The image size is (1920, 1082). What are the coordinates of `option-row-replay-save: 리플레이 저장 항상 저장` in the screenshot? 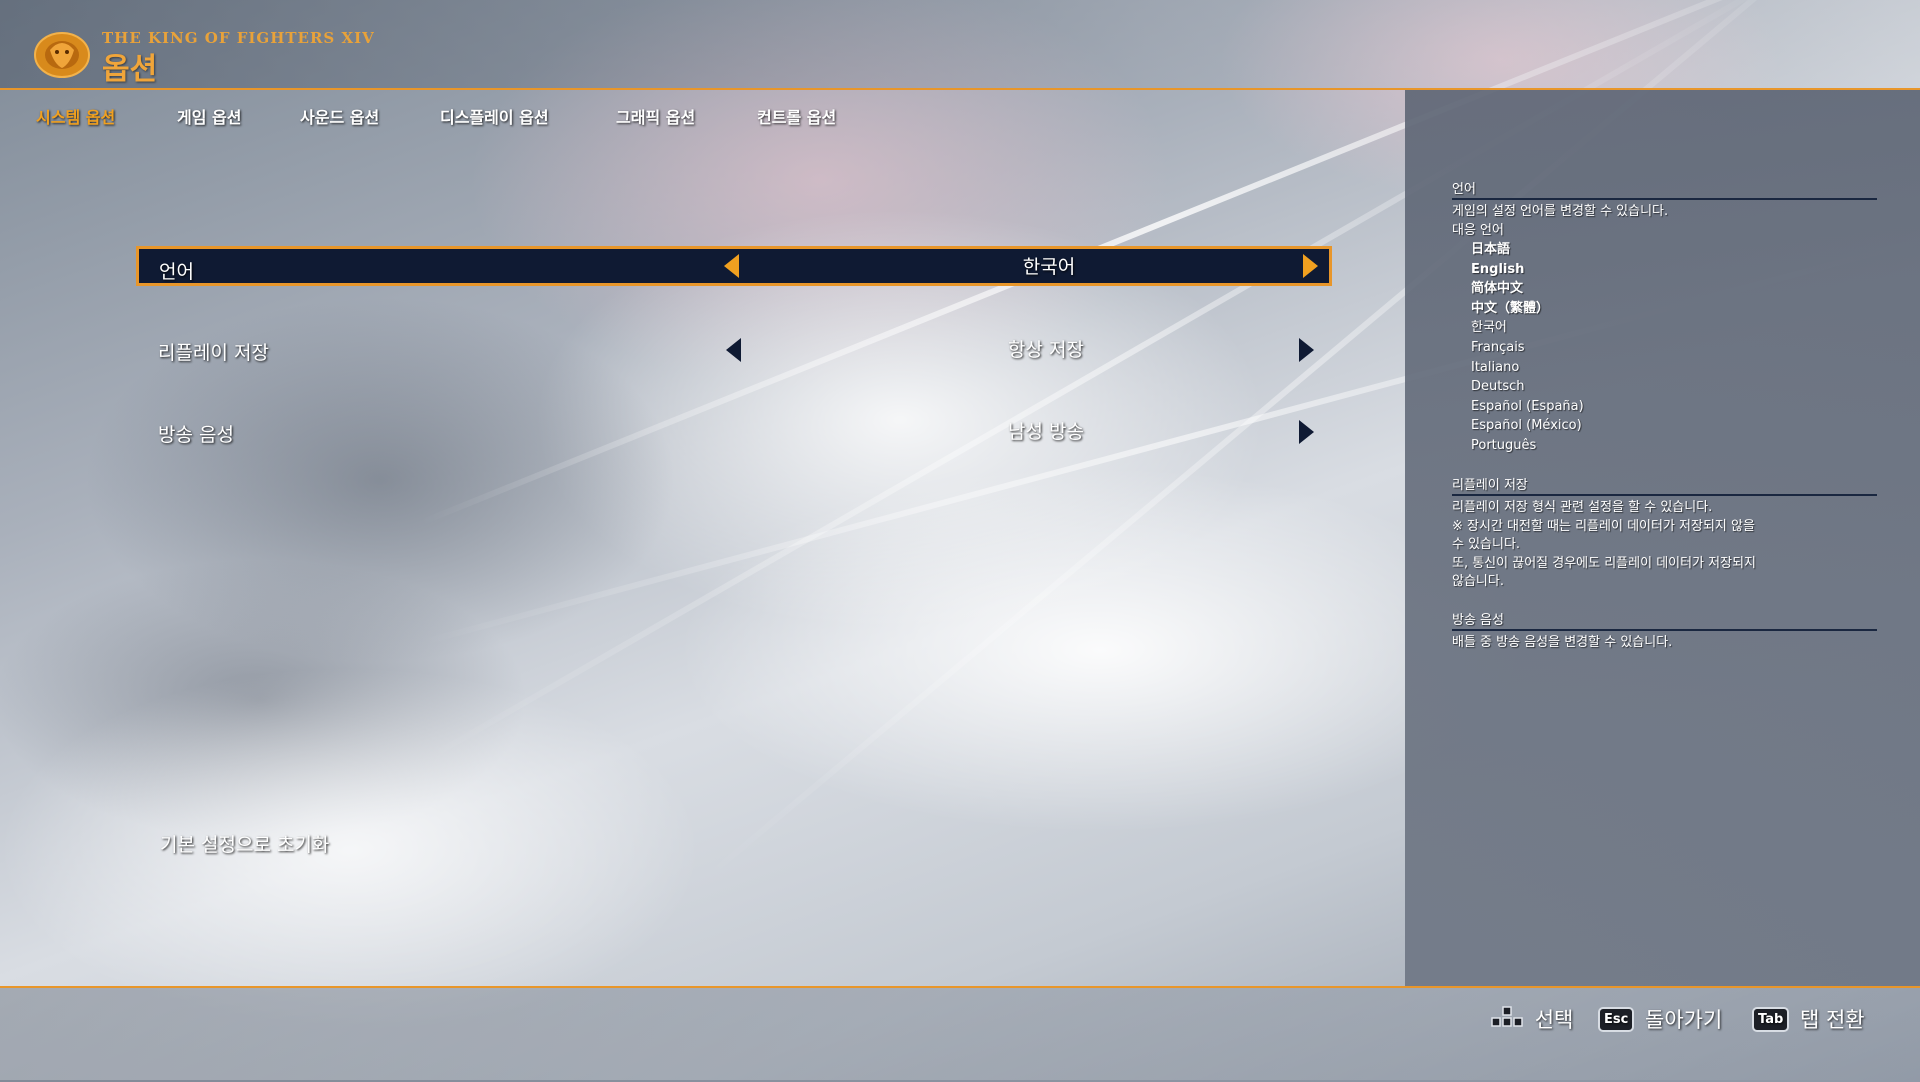 It's located at (734, 350).